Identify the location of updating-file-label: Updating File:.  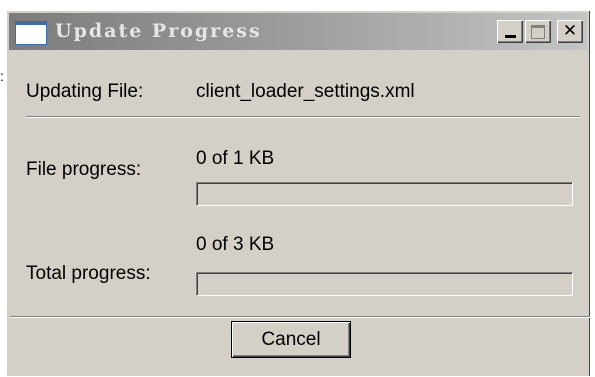
(85, 91).